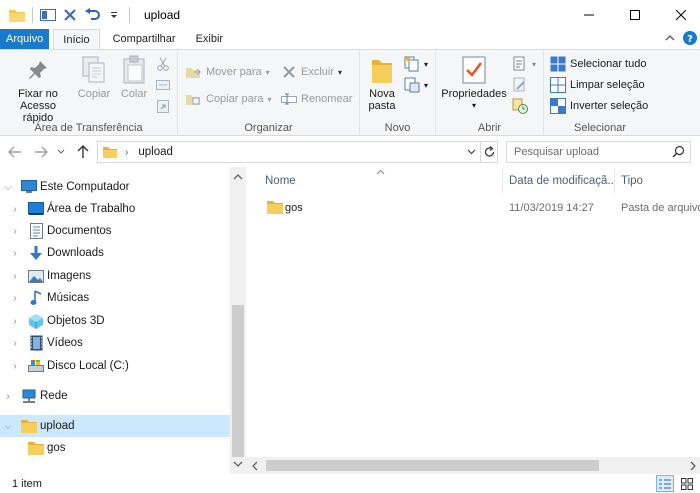 The image size is (700, 493). I want to click on close-button, so click(679, 14).